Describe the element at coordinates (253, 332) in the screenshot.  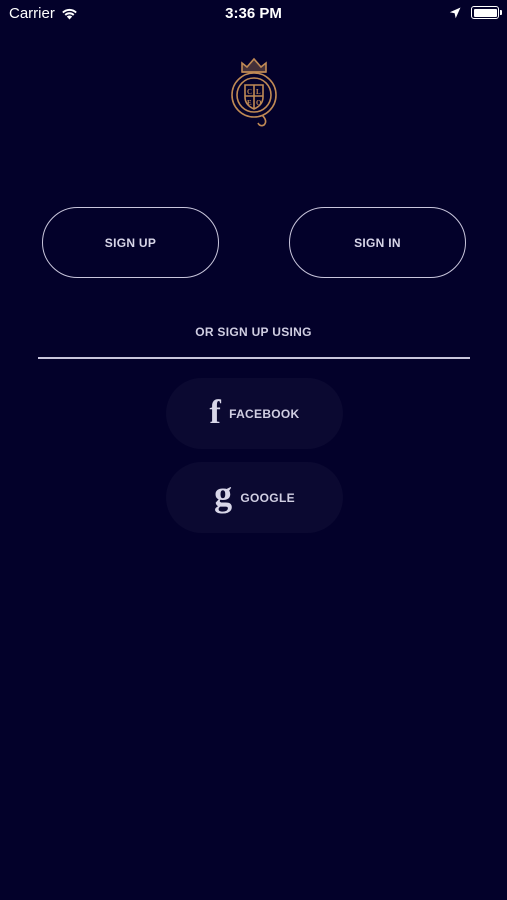
I see `or-sign-up-using-label: OR SIGN UP USING` at that location.